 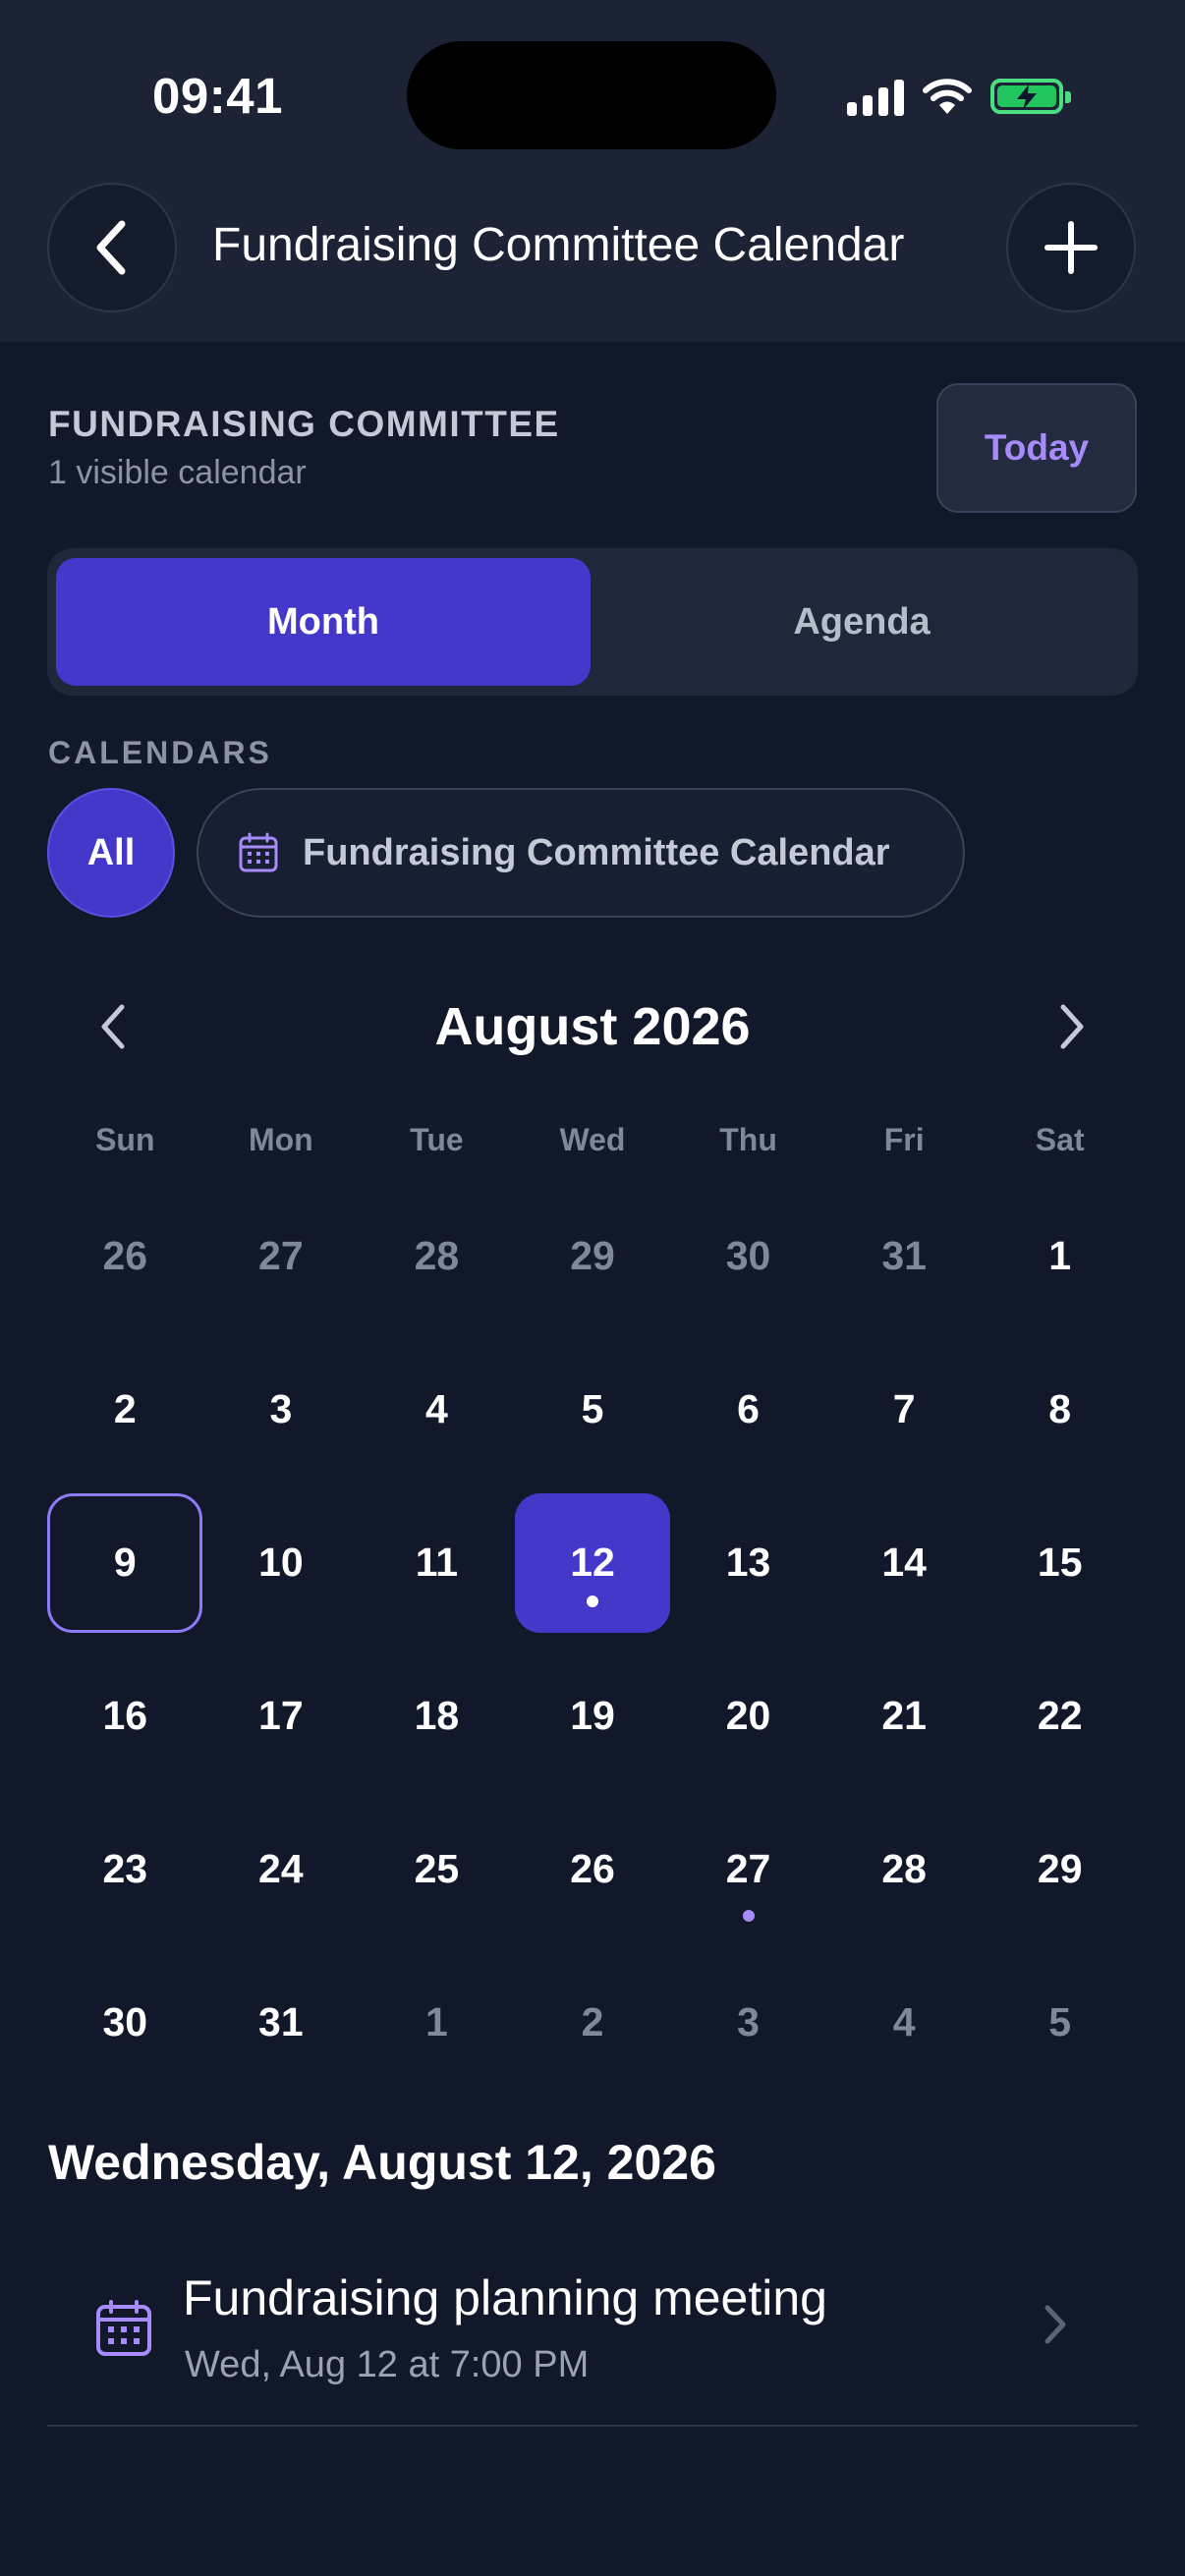 I want to click on day-cell: 17, so click(x=282, y=1715).